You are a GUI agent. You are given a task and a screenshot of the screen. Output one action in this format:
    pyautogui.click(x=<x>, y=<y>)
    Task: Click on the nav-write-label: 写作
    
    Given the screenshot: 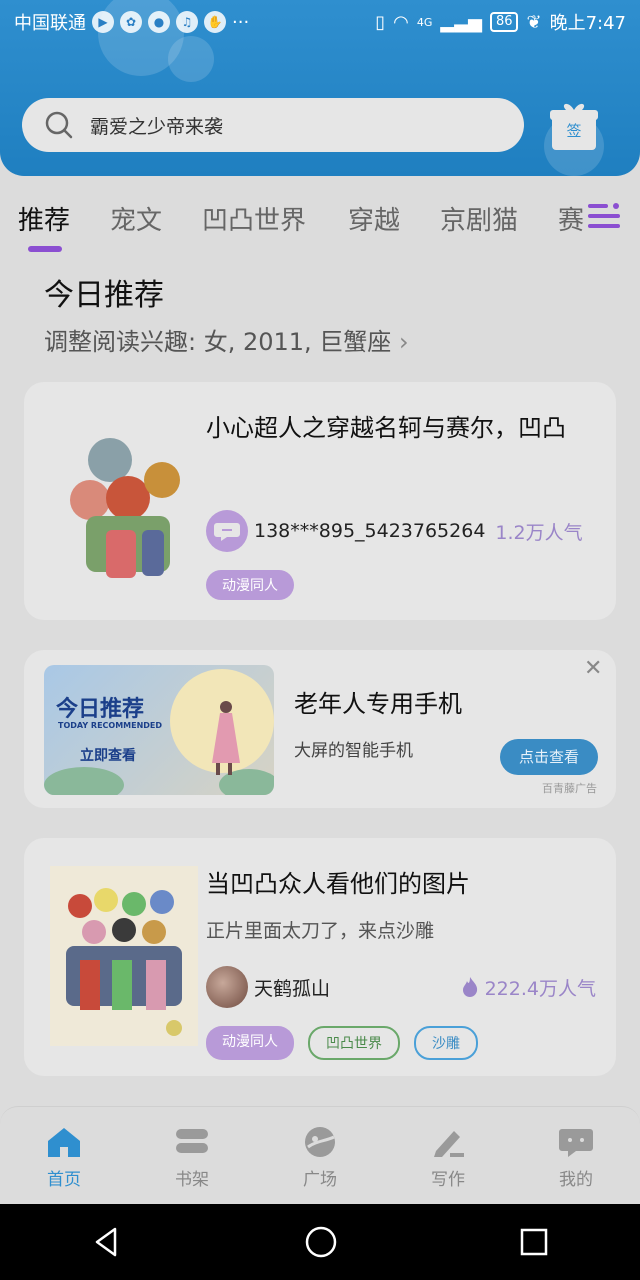 What is the action you would take?
    pyautogui.click(x=448, y=1180)
    